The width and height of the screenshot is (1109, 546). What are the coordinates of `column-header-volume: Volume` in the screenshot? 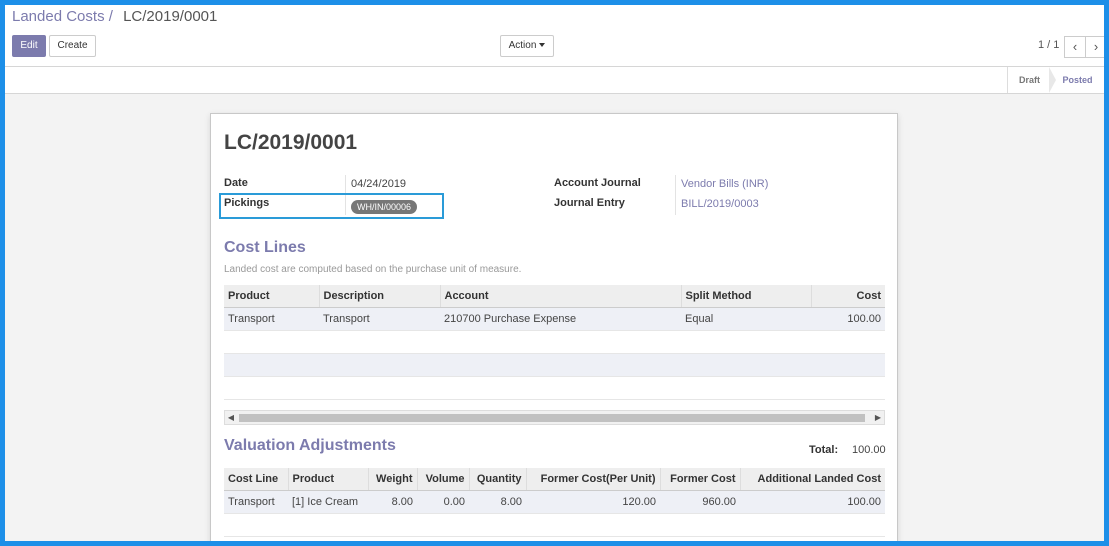 It's located at (442, 479).